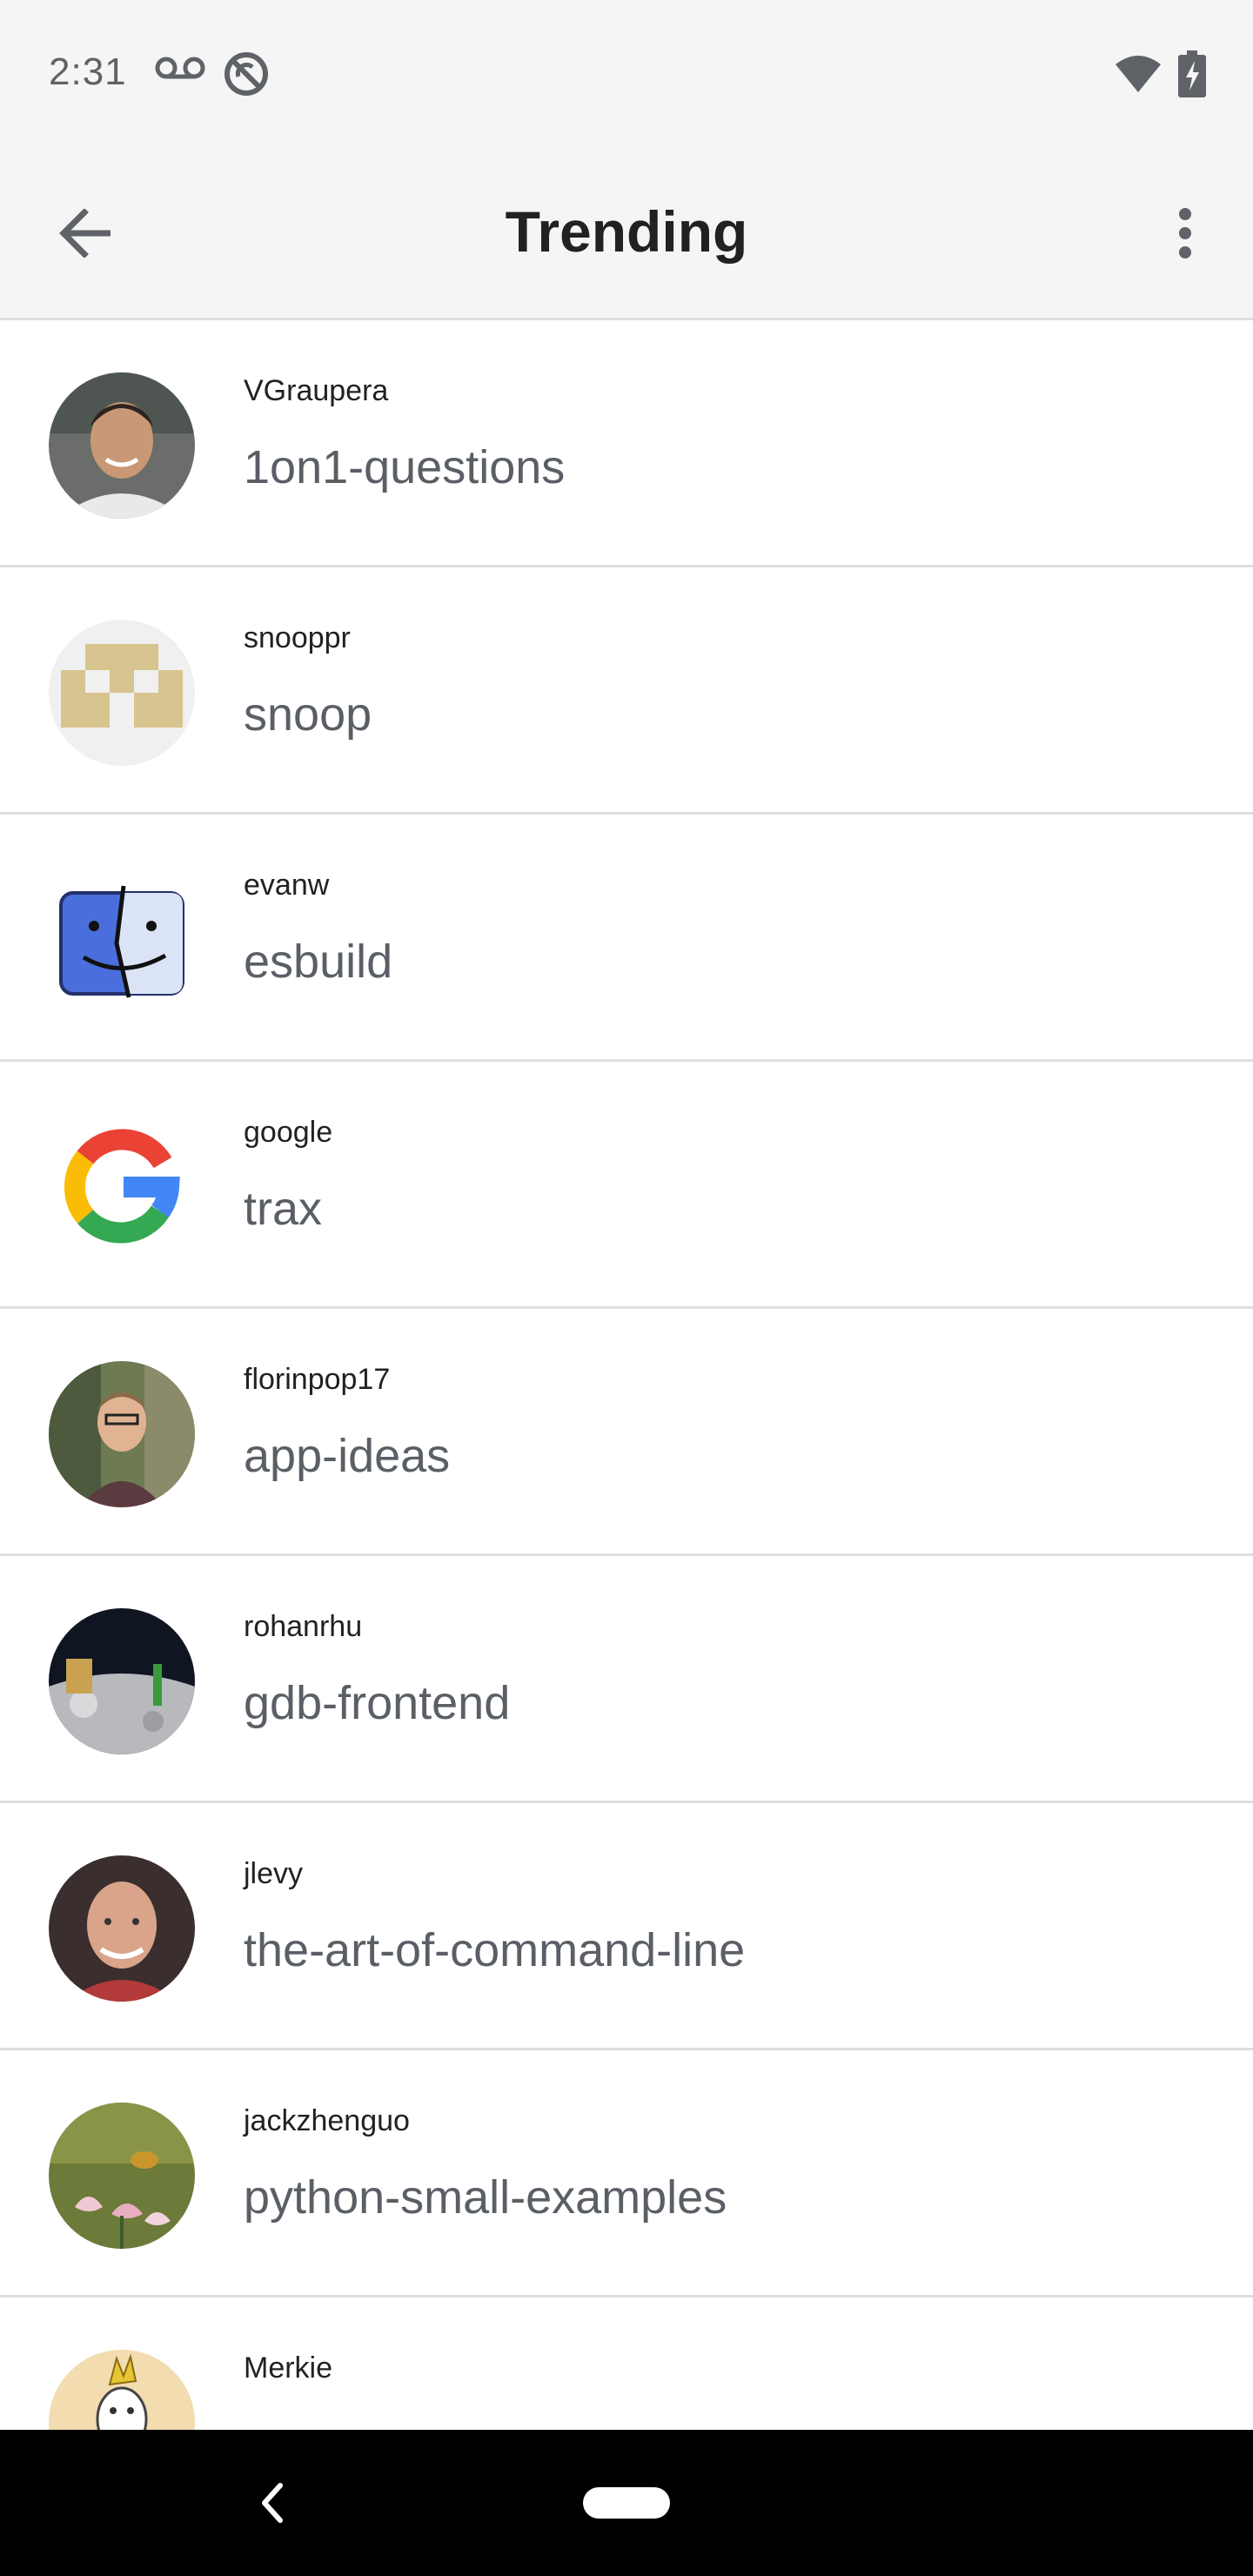 The width and height of the screenshot is (1253, 2576). I want to click on repo-name: the-art-of-command-line, so click(495, 1950).